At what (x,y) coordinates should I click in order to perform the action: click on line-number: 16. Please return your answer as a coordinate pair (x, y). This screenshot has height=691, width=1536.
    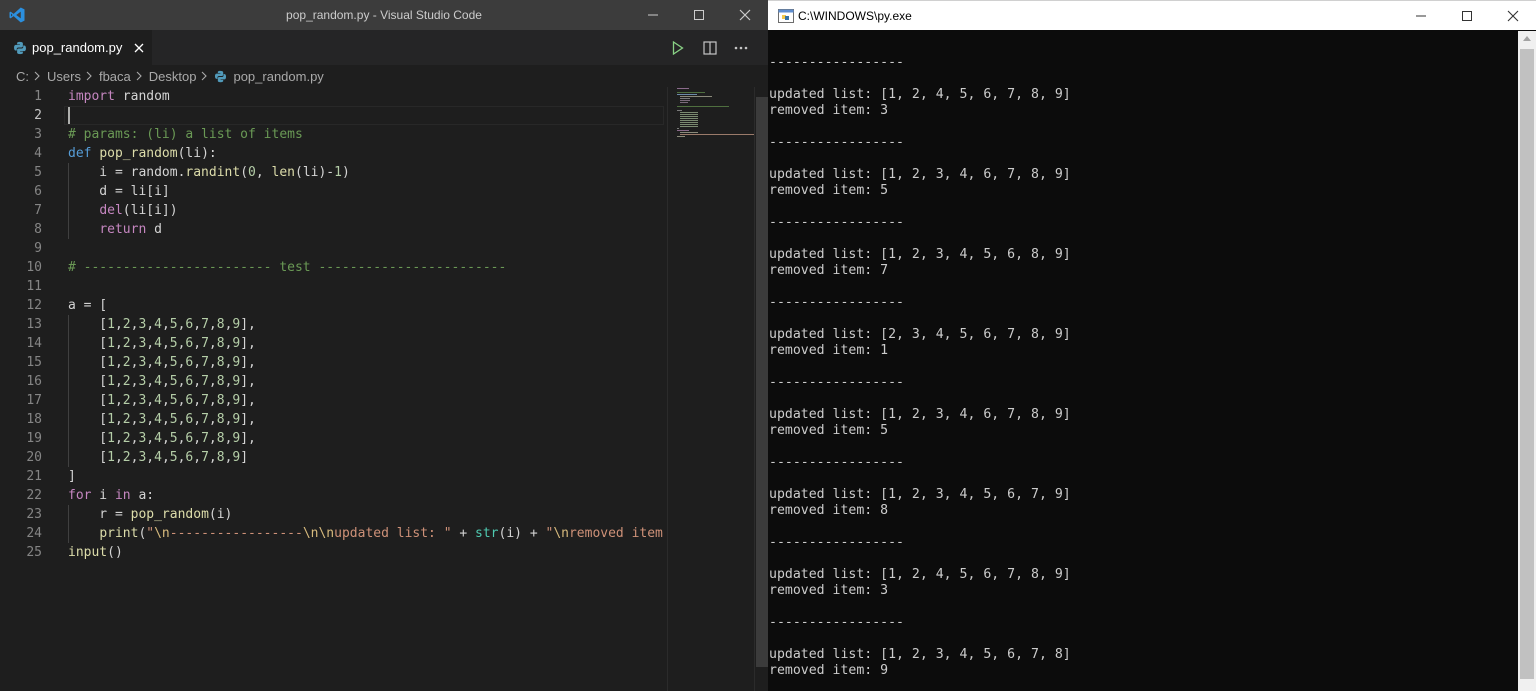
    Looking at the image, I should click on (34, 381).